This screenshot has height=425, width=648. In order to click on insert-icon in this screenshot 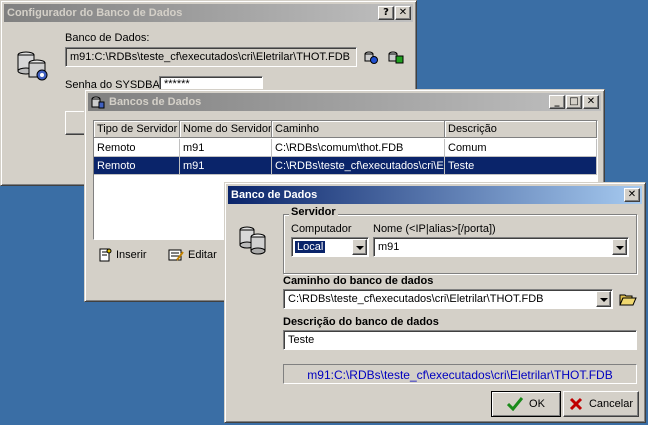, I will do `click(105, 255)`.